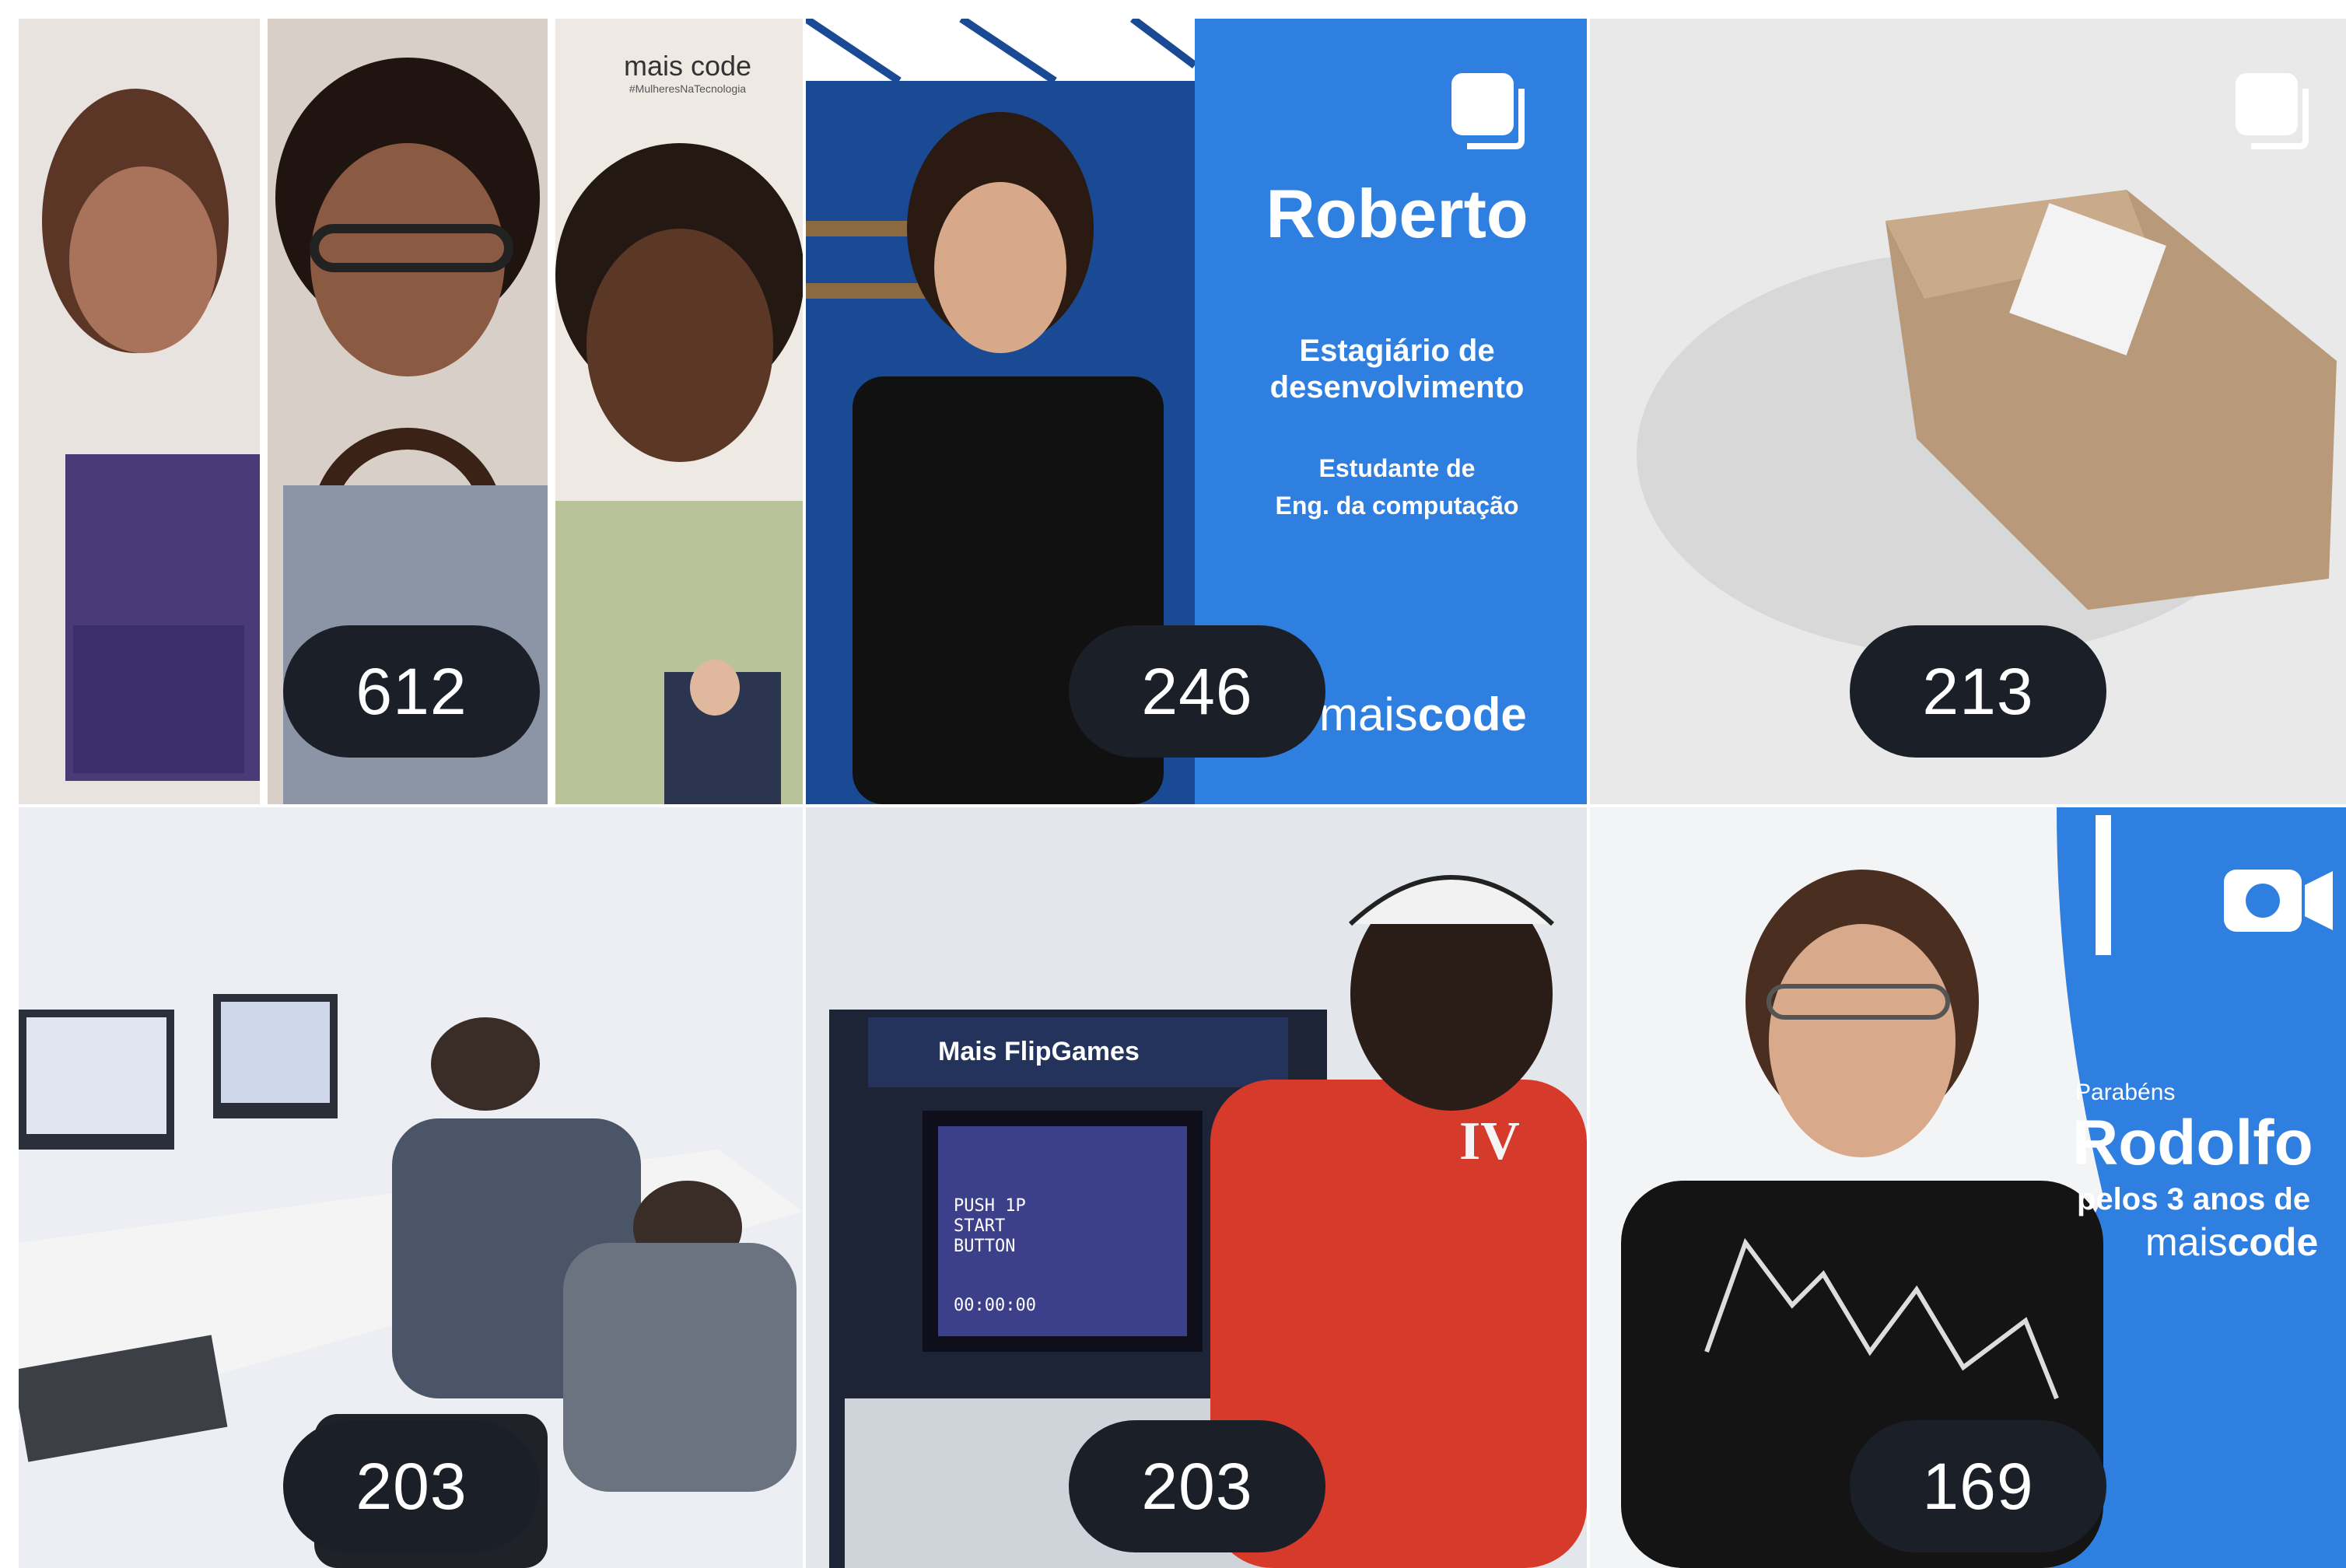  I want to click on study-line-2: Eng. da computação, so click(1397, 506).